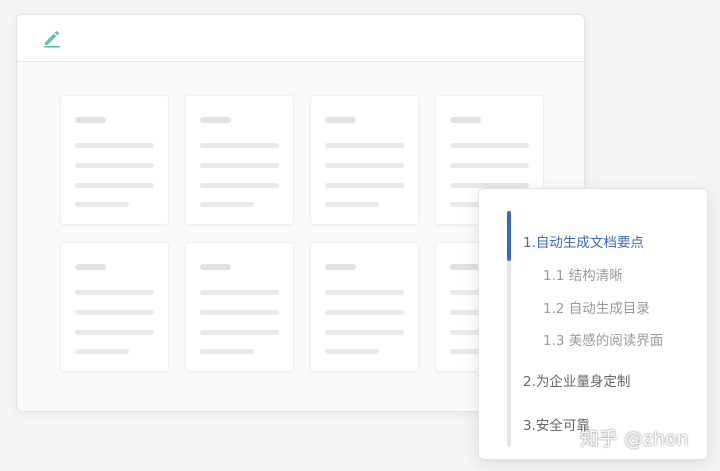 The width and height of the screenshot is (720, 471). I want to click on window-header, so click(300, 38).